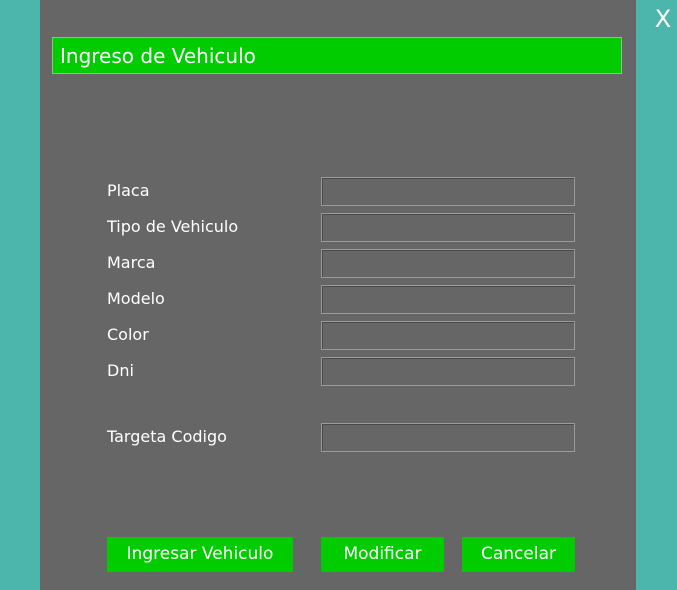  I want to click on marca-label: Marca, so click(131, 262).